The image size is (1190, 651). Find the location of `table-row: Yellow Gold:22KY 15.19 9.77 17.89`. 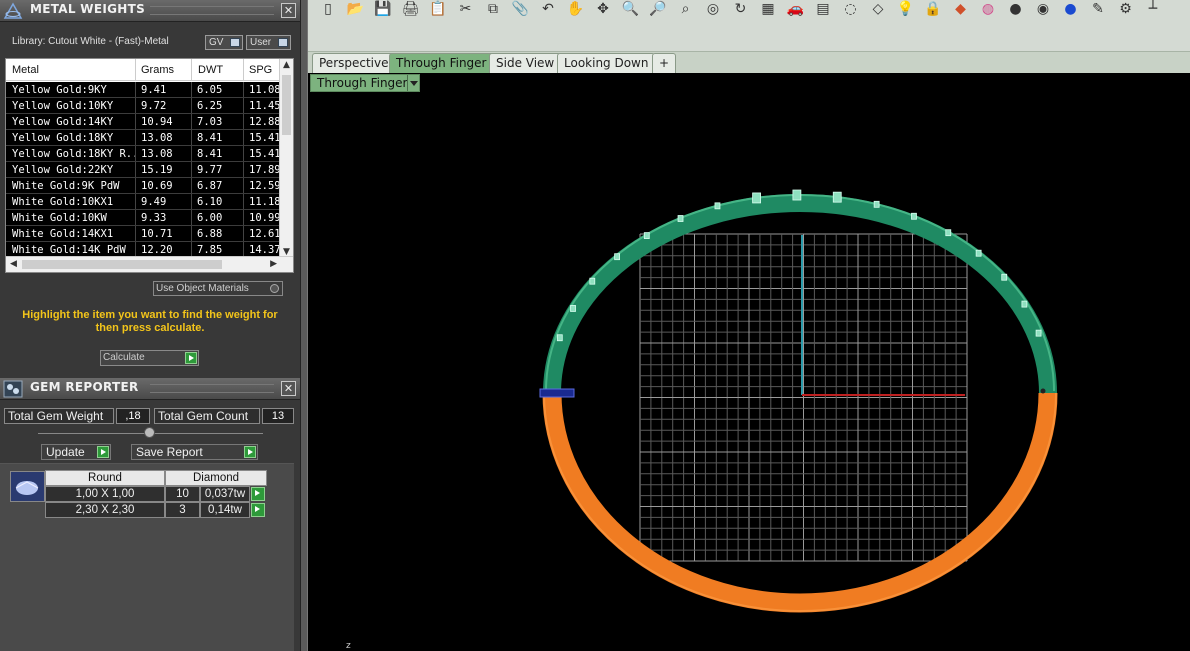

table-row: Yellow Gold:22KY 15.19 9.77 17.89 is located at coordinates (143, 170).